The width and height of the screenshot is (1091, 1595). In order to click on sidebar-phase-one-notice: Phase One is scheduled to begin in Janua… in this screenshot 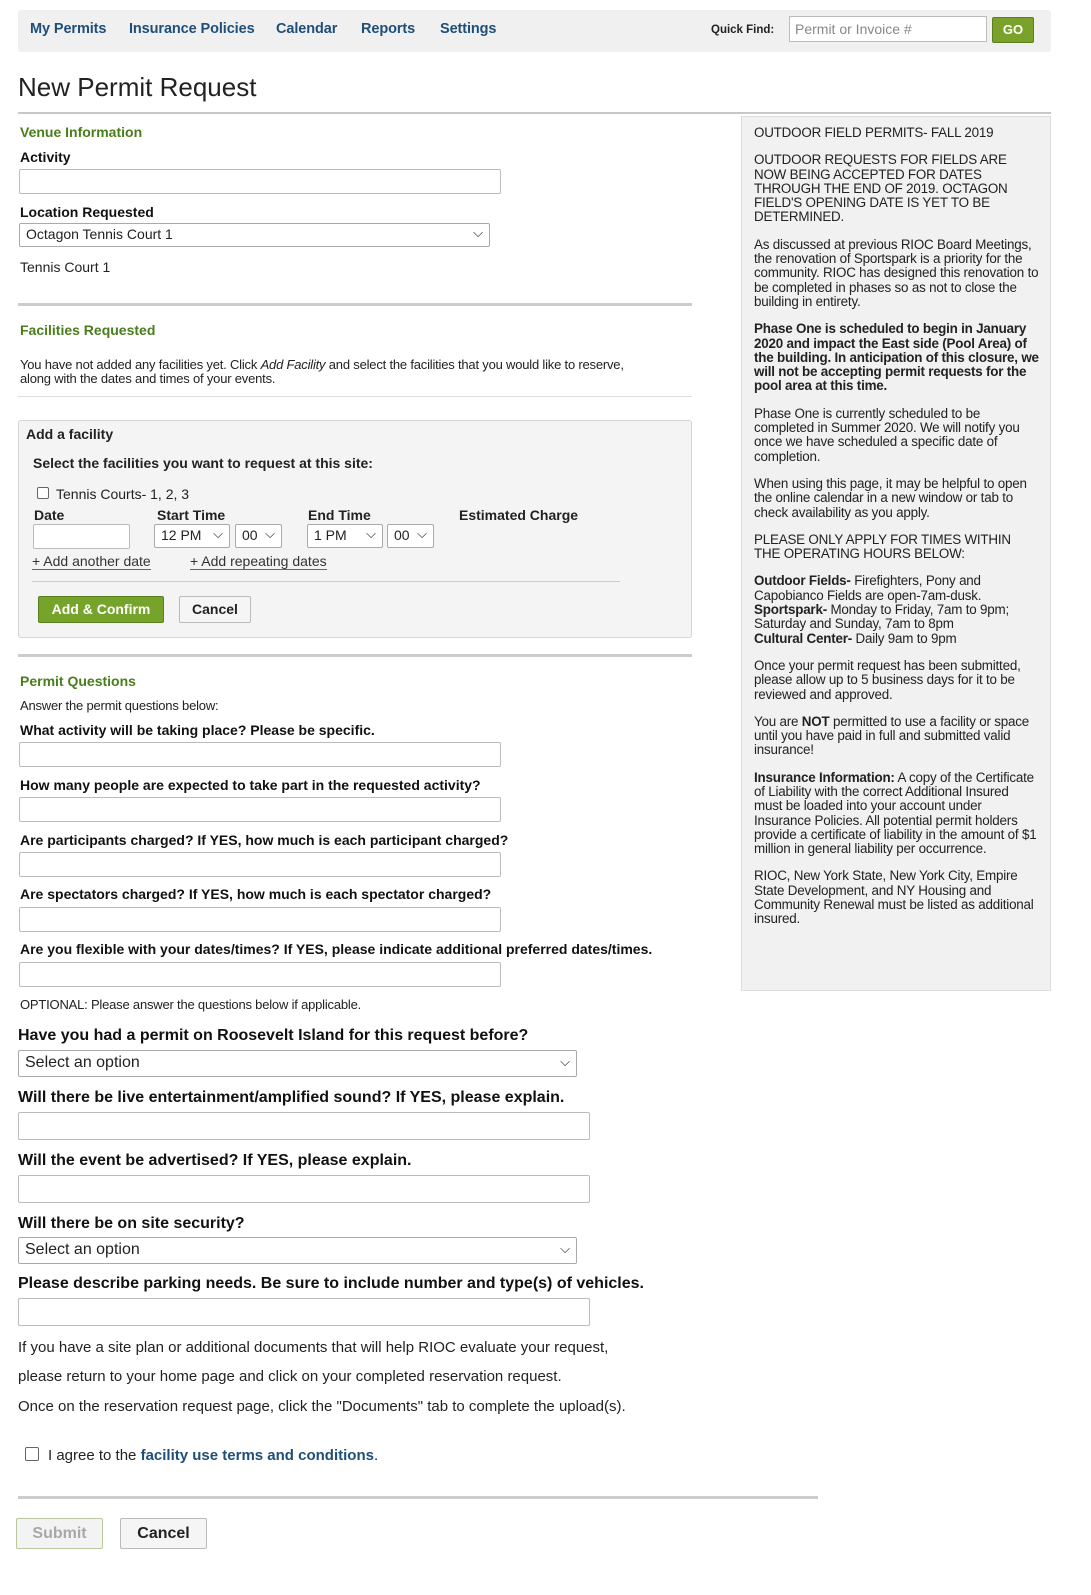, I will do `click(896, 357)`.